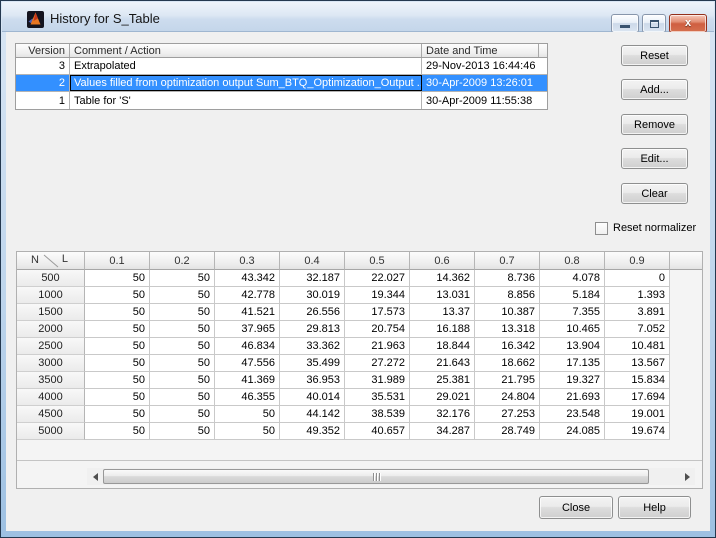 The image size is (716, 538). Describe the element at coordinates (637, 295) in the screenshot. I see `table-cell: 1.393` at that location.